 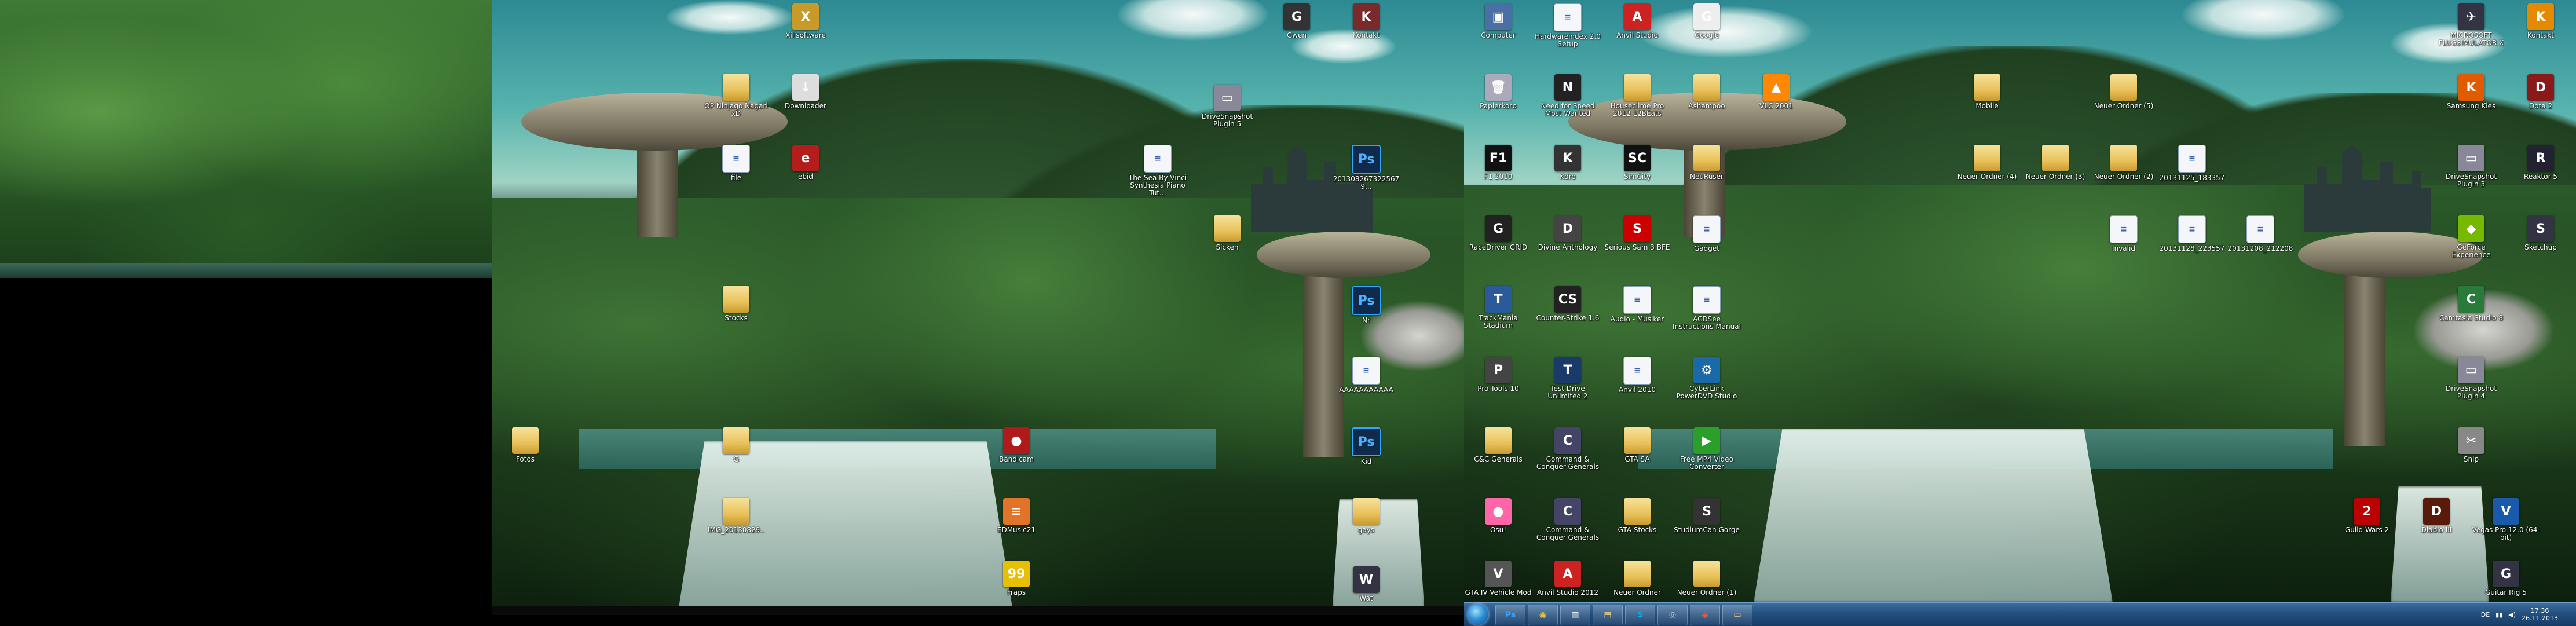 I want to click on desktop-icon: D Dota 2, so click(x=2541, y=92).